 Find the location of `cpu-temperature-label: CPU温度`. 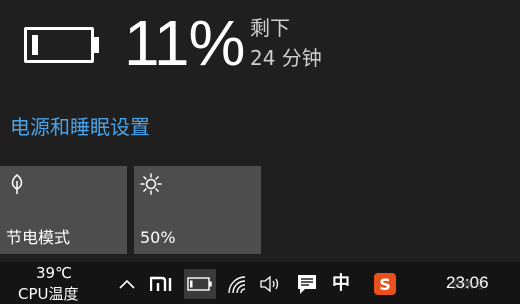

cpu-temperature-label: CPU温度 is located at coordinates (48, 294).